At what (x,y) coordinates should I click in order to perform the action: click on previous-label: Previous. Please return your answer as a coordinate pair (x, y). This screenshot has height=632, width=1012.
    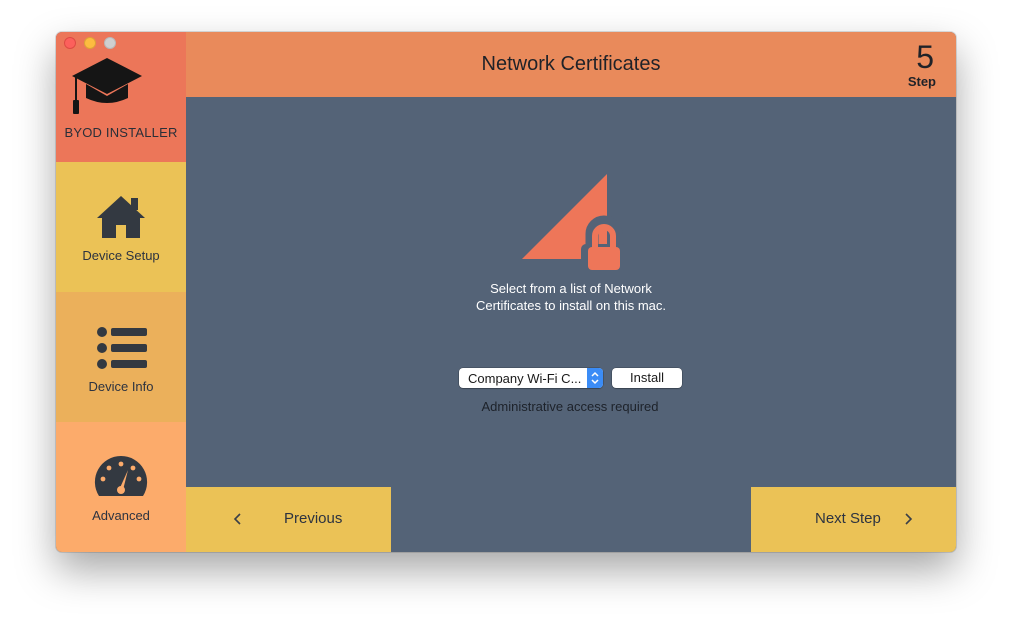
    Looking at the image, I should click on (313, 518).